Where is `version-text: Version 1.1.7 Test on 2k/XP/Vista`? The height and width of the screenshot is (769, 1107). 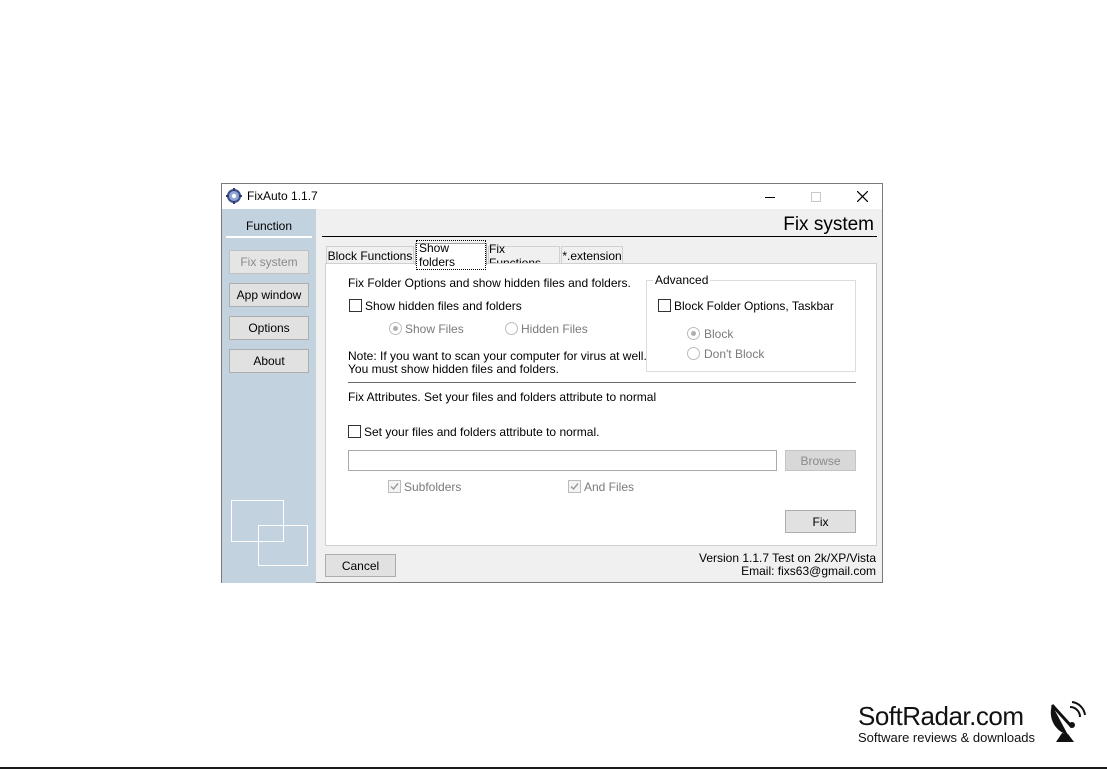 version-text: Version 1.1.7 Test on 2k/XP/Vista is located at coordinates (787, 558).